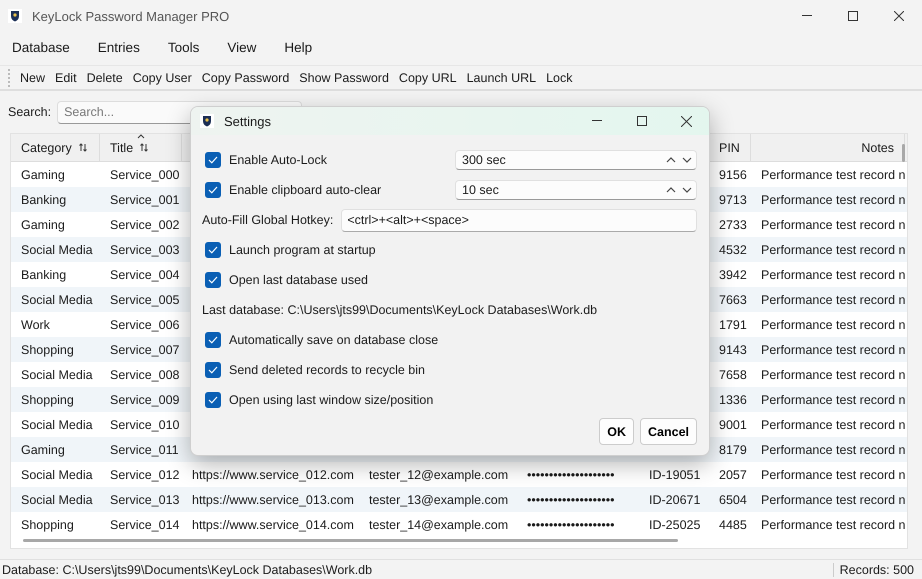 The width and height of the screenshot is (922, 579). I want to click on table-cell-text: Service_000, so click(144, 175).